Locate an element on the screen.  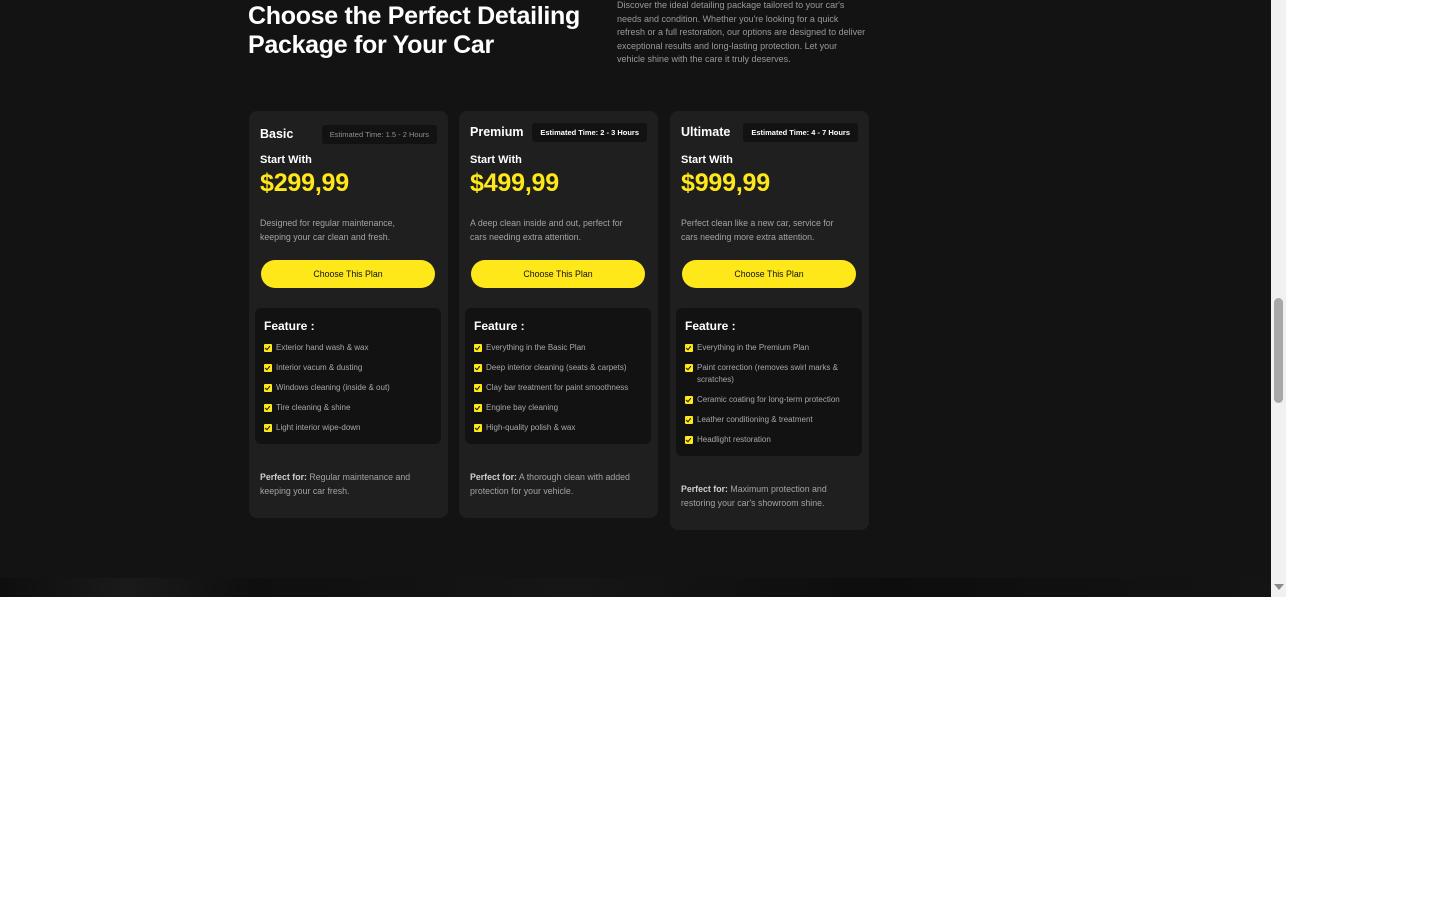
feature-label: Engine bay cleaning is located at coordinates (522, 407).